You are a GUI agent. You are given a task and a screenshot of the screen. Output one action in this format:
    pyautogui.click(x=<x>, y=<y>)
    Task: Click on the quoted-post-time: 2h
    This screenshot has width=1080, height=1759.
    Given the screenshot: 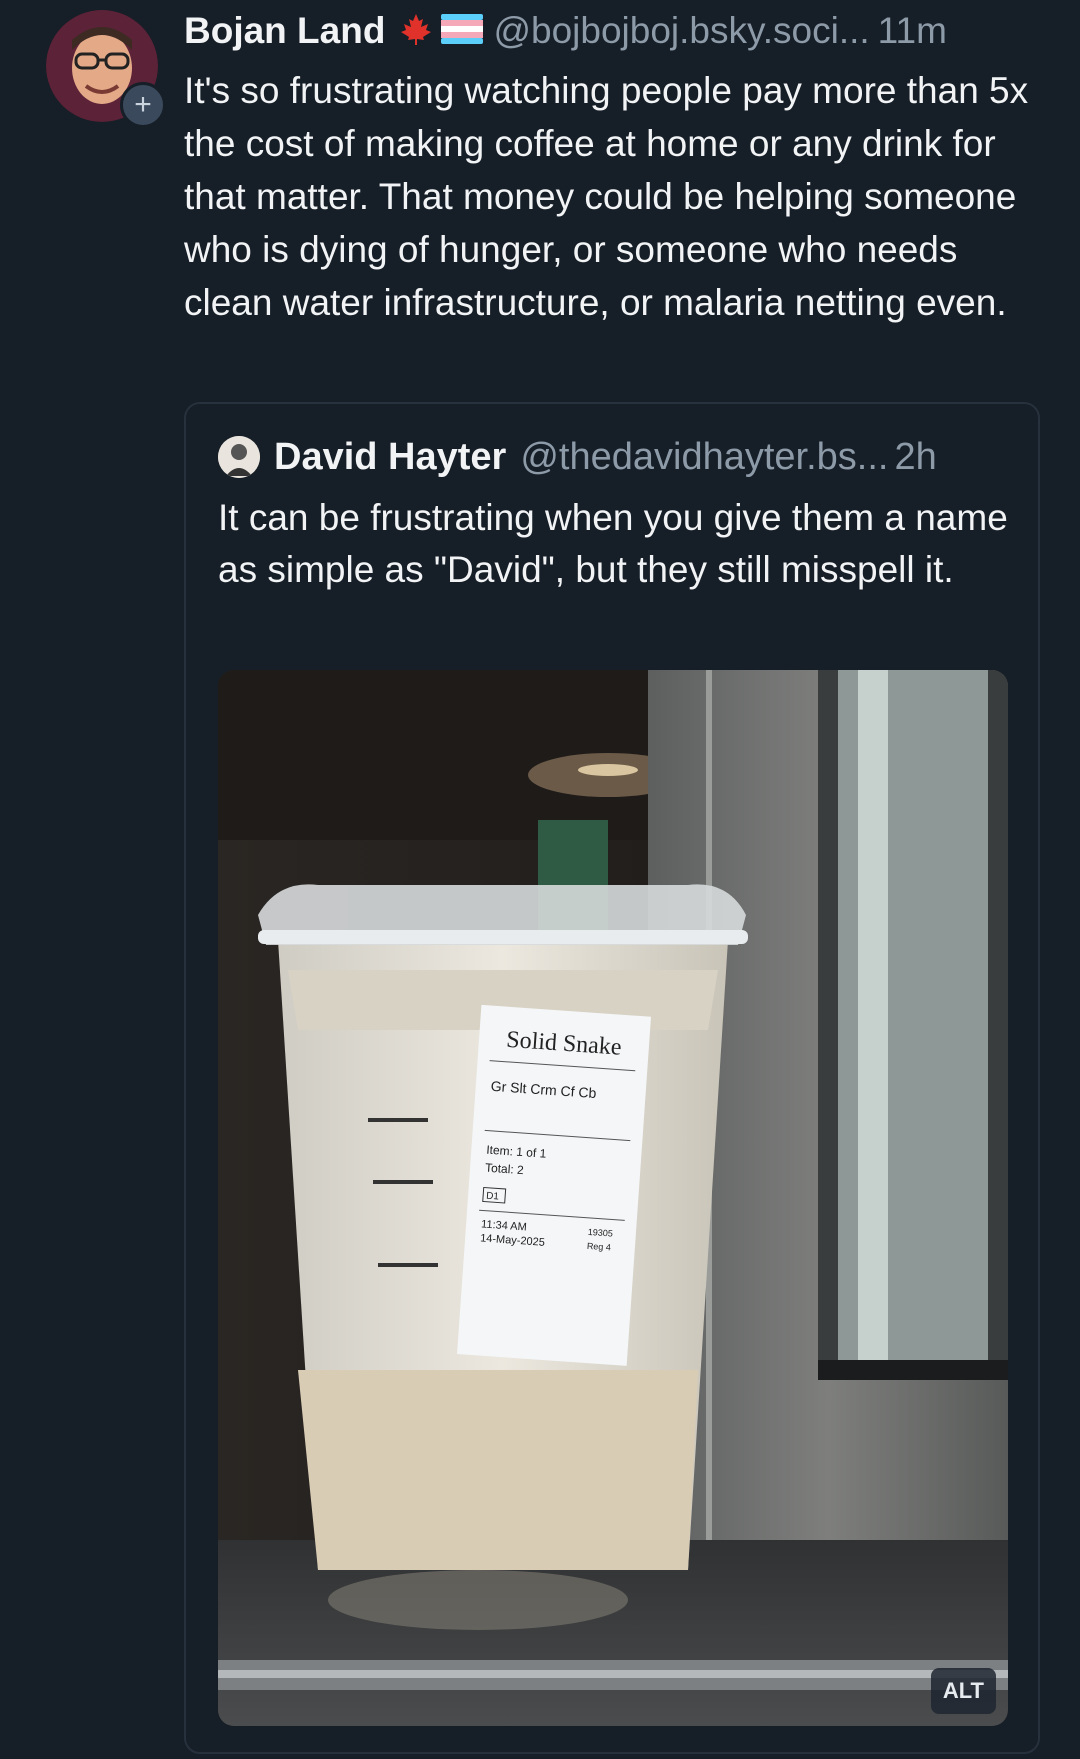 What is the action you would take?
    pyautogui.click(x=915, y=457)
    